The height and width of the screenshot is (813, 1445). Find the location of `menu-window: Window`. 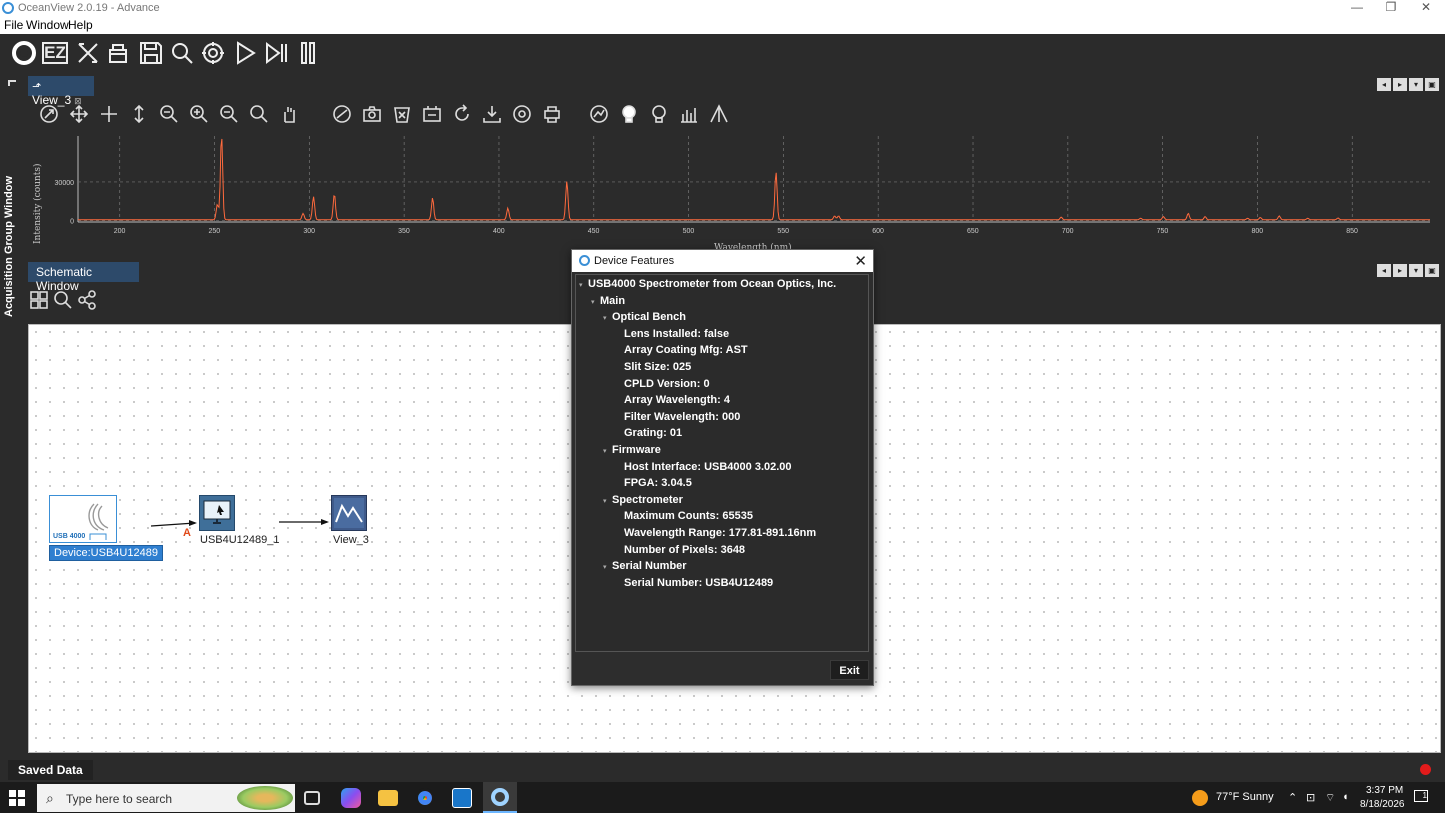

menu-window: Window is located at coordinates (47, 25).